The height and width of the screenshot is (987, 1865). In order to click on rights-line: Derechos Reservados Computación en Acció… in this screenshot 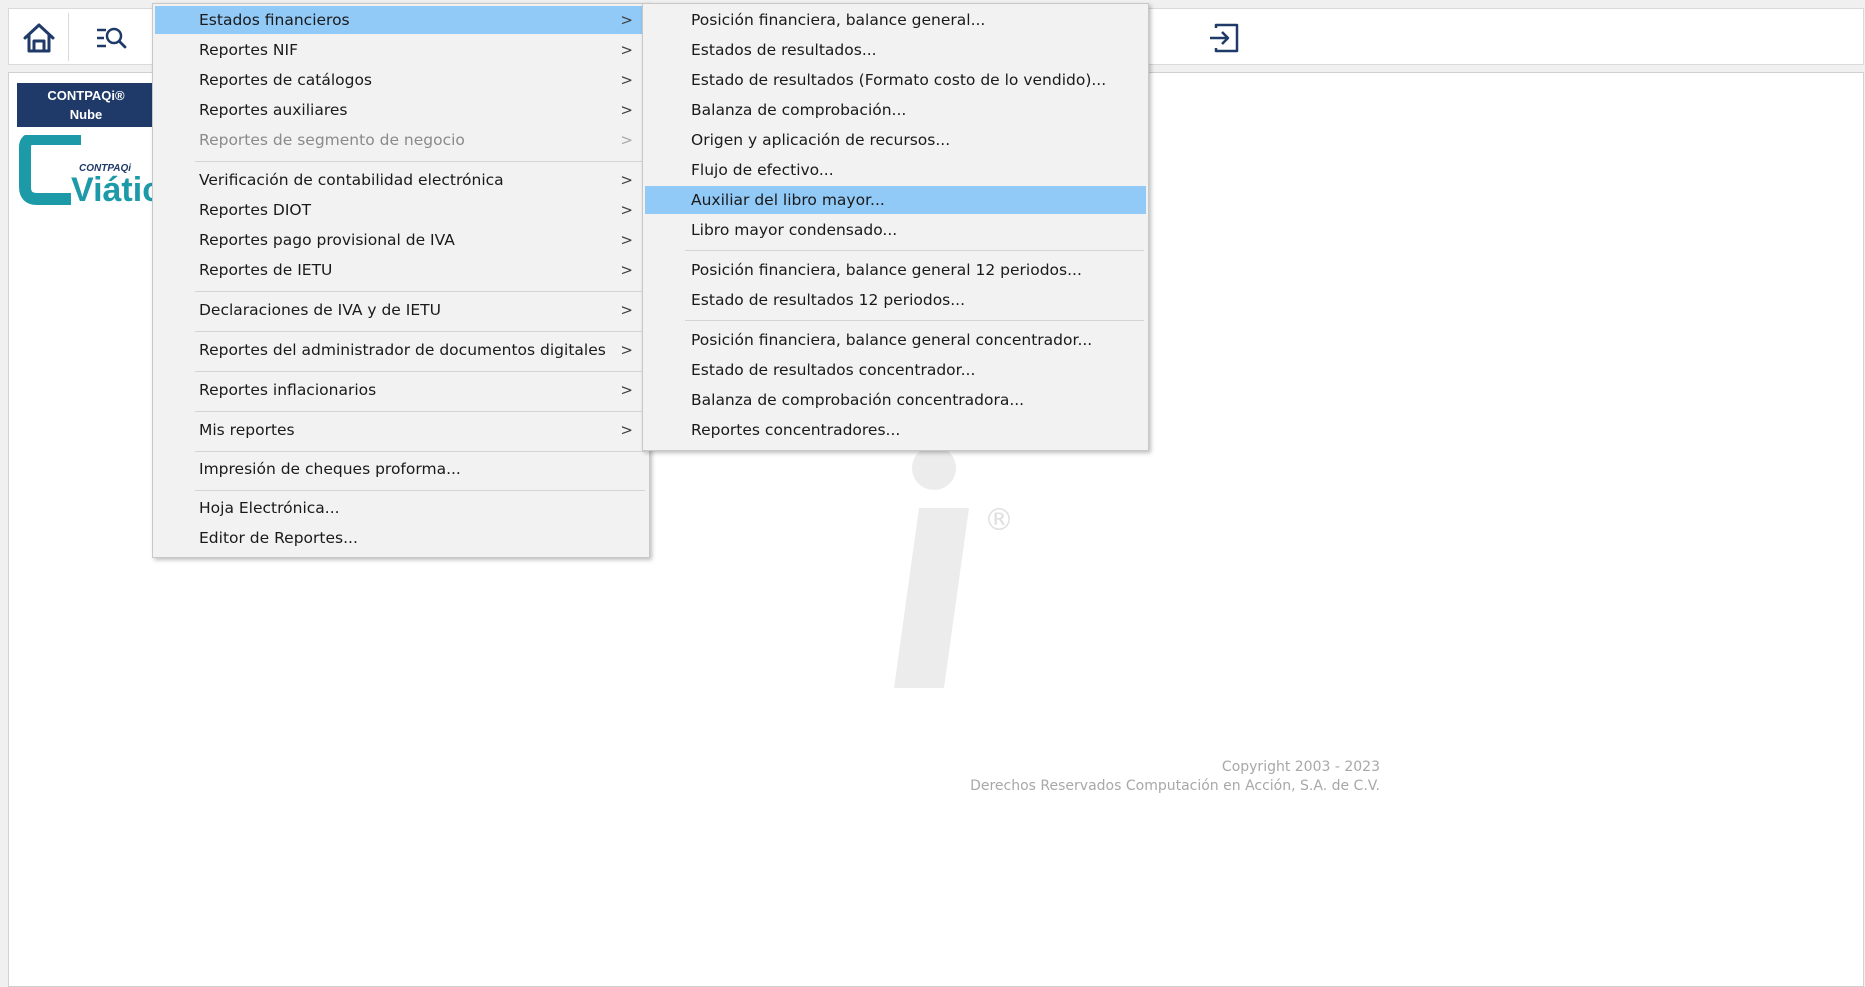, I will do `click(1175, 786)`.